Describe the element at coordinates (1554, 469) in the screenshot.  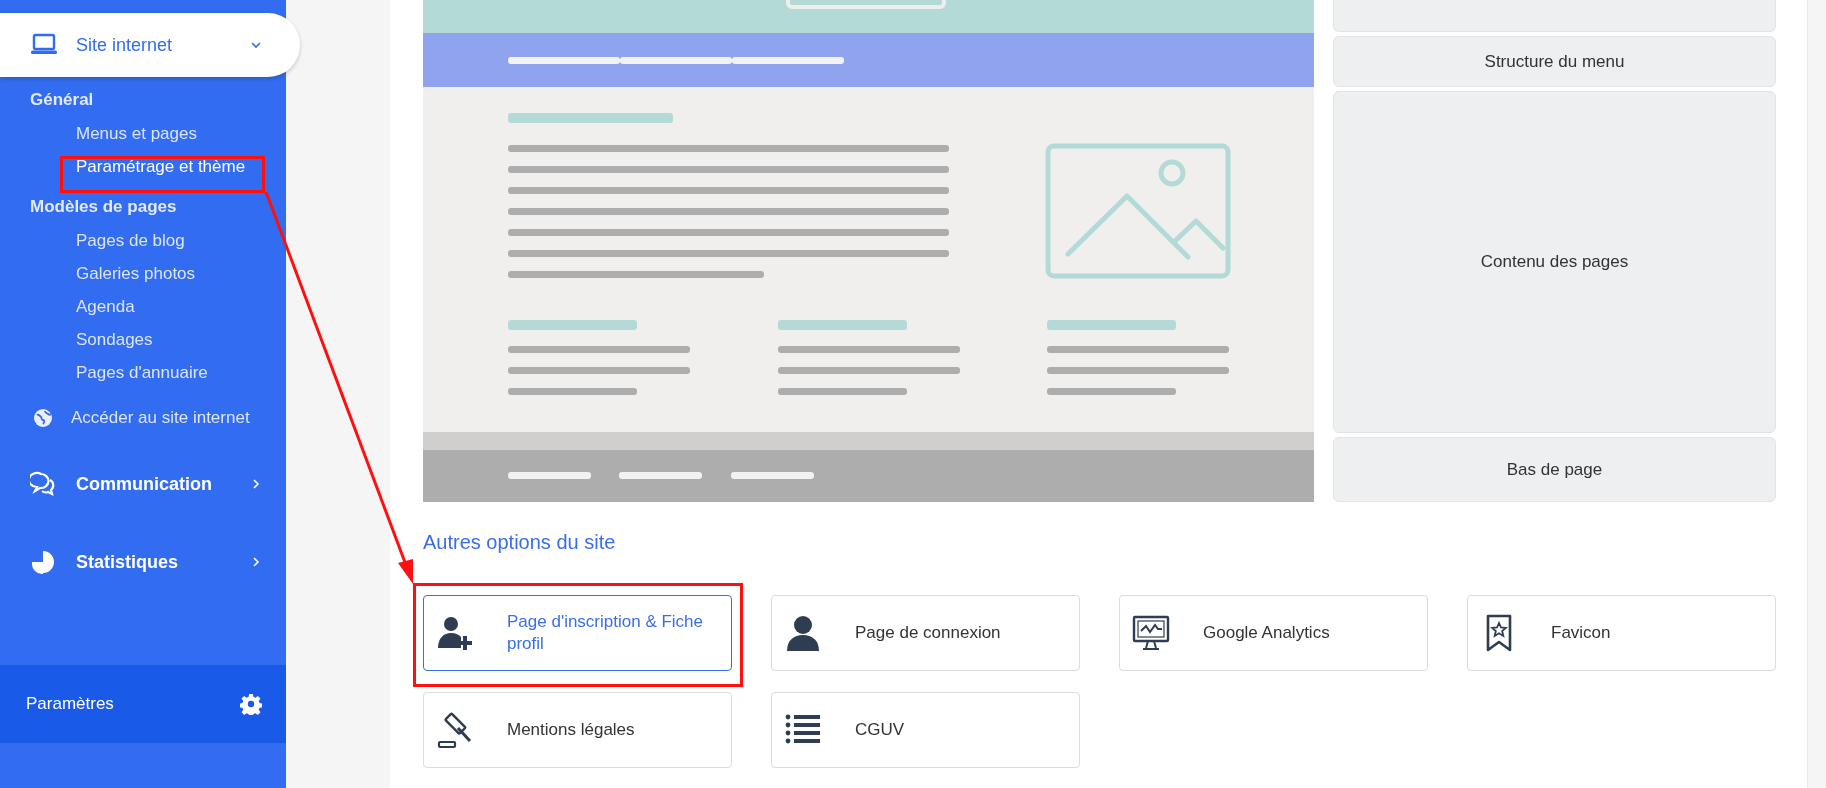
I see `layout-zone-button: Bas de page` at that location.